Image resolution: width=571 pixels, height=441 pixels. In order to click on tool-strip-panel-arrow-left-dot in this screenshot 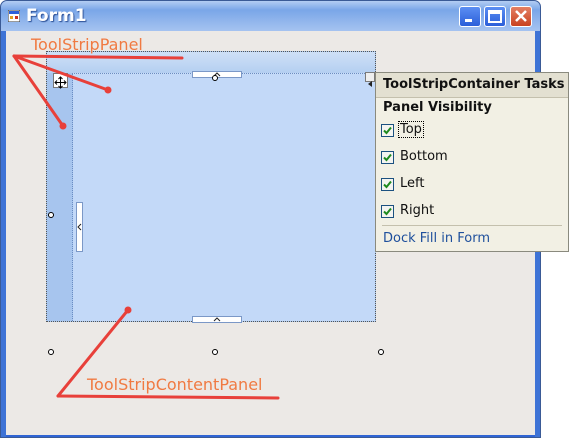, I will do `click(63, 126)`.